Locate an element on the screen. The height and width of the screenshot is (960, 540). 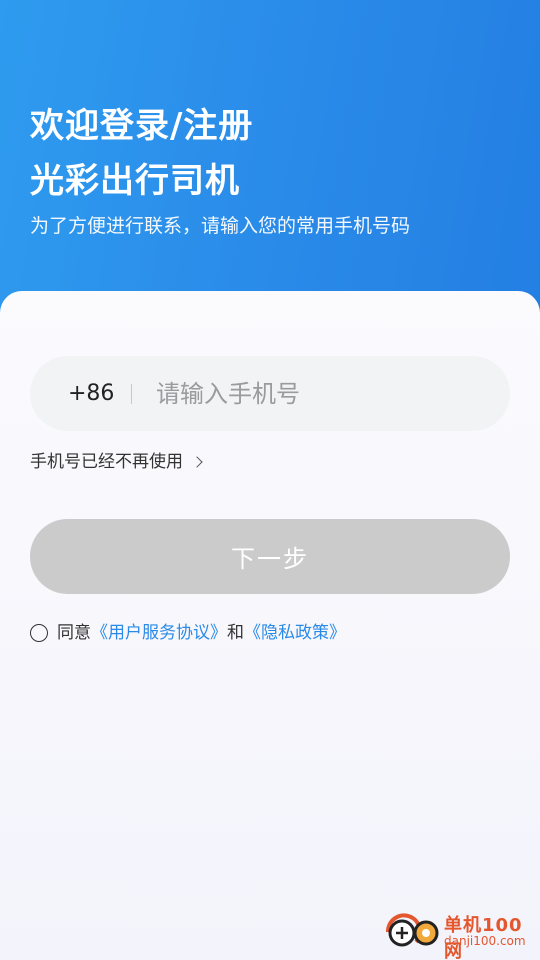
agreement-row: 同意 《用户服务协议》 和 《隐私政策》 is located at coordinates (188, 633).